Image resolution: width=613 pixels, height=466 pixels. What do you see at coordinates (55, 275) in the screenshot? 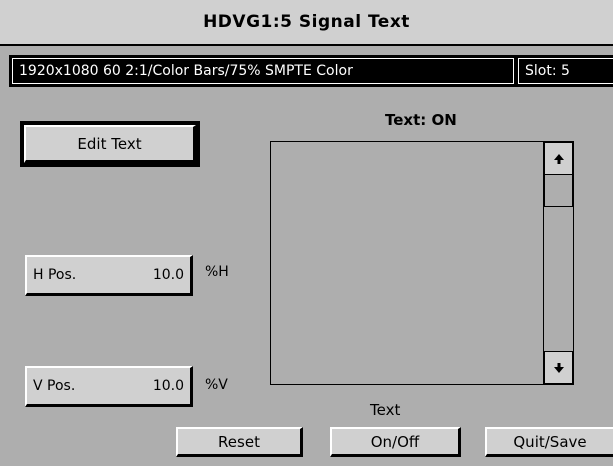
I see `h-pos-label: H Pos.` at bounding box center [55, 275].